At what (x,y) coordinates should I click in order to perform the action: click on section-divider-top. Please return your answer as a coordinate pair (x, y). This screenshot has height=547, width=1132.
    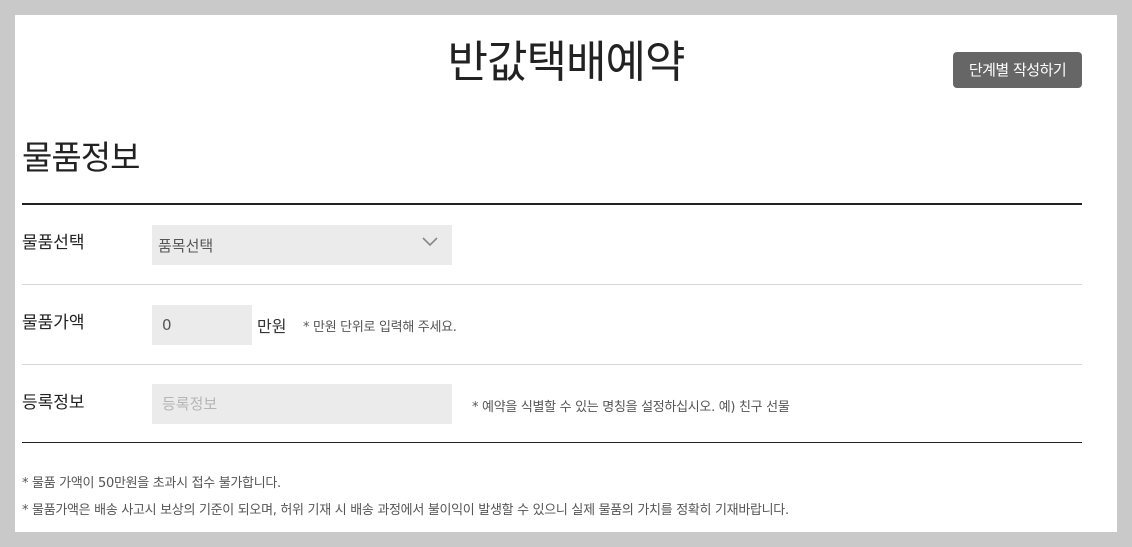
    Looking at the image, I should click on (552, 204).